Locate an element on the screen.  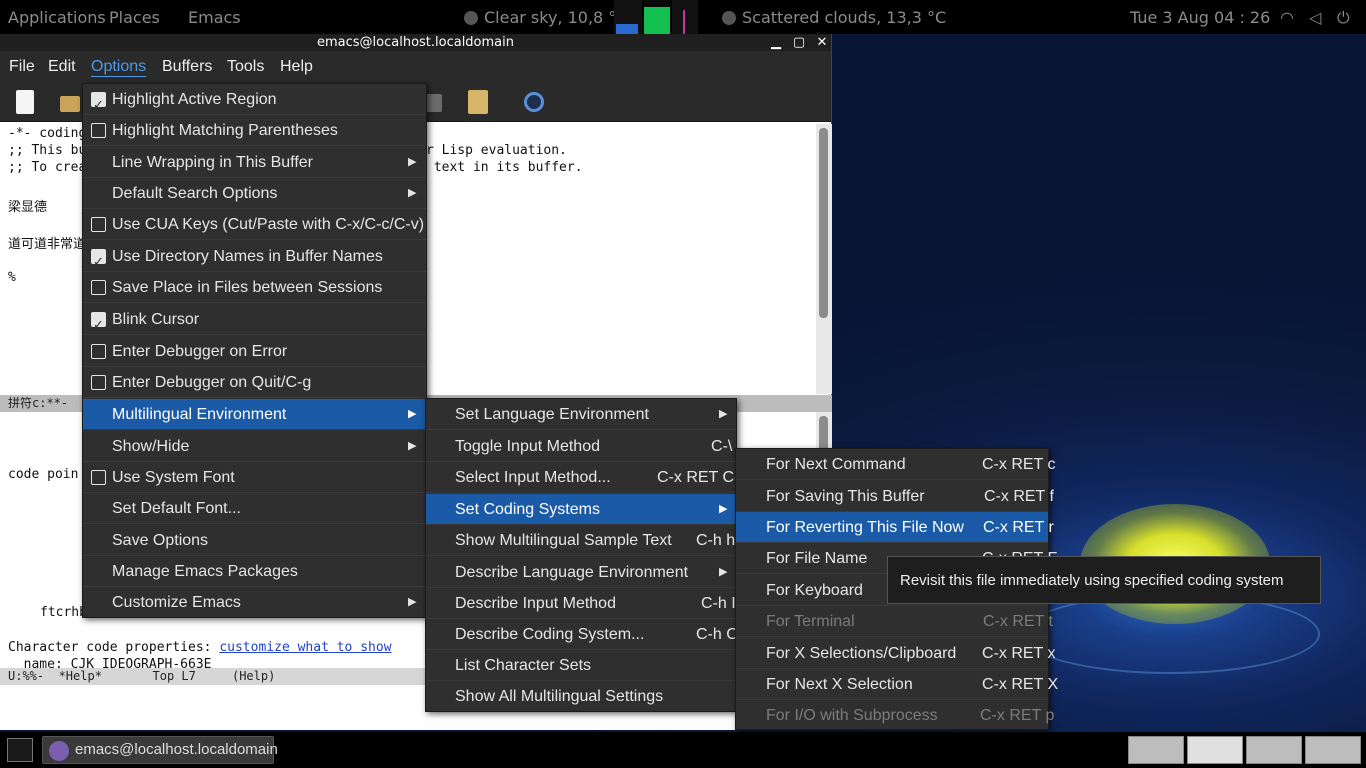
coding-item-reverting-file: For Reverting This File Now C-x RET r is located at coordinates (895, 527).